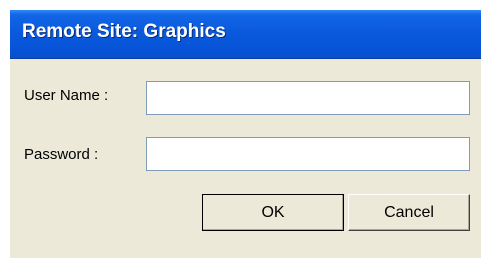 The height and width of the screenshot is (258, 481). Describe the element at coordinates (66, 95) in the screenshot. I see `username-label: User Name :` at that location.